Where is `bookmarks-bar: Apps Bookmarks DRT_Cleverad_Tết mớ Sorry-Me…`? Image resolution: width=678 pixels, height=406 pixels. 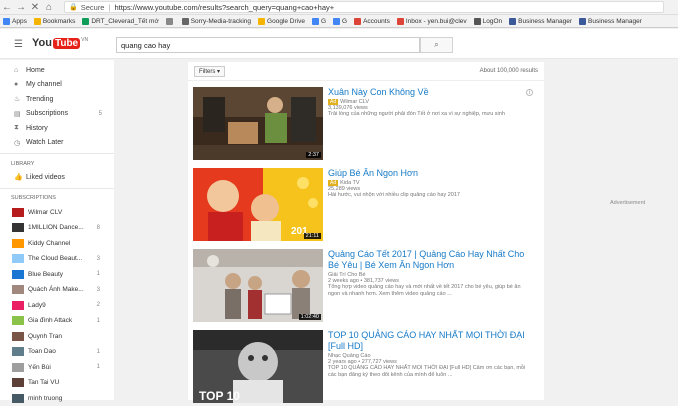 bookmarks-bar: Apps Bookmarks DRT_Cleverad_Tết mớ Sorry-Me… is located at coordinates (339, 21).